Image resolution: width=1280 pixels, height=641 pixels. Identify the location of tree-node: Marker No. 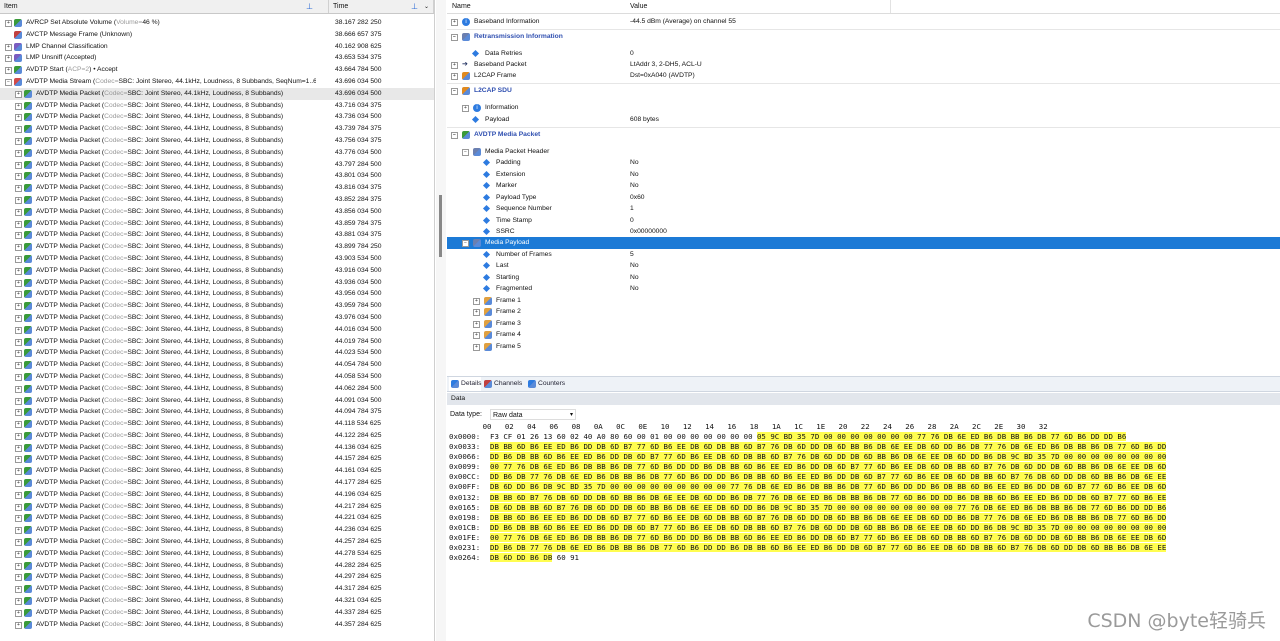
(863, 186).